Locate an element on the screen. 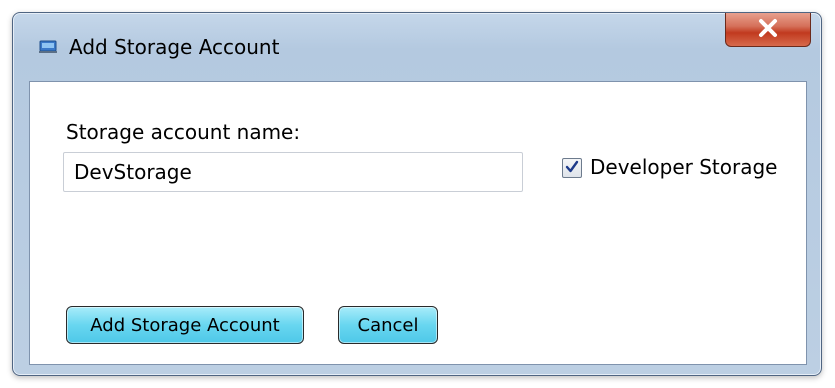  developer-storage-checkbox is located at coordinates (572, 168).